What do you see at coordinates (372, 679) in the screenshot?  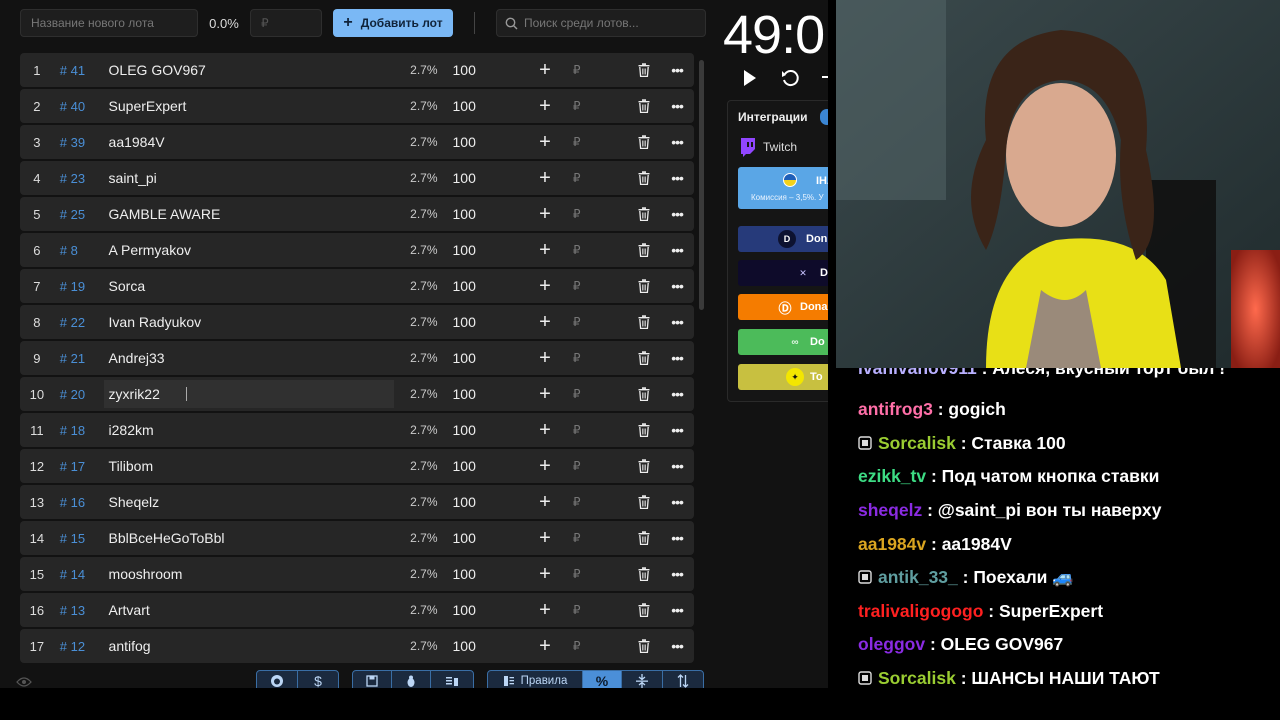 I see `save-button` at bounding box center [372, 679].